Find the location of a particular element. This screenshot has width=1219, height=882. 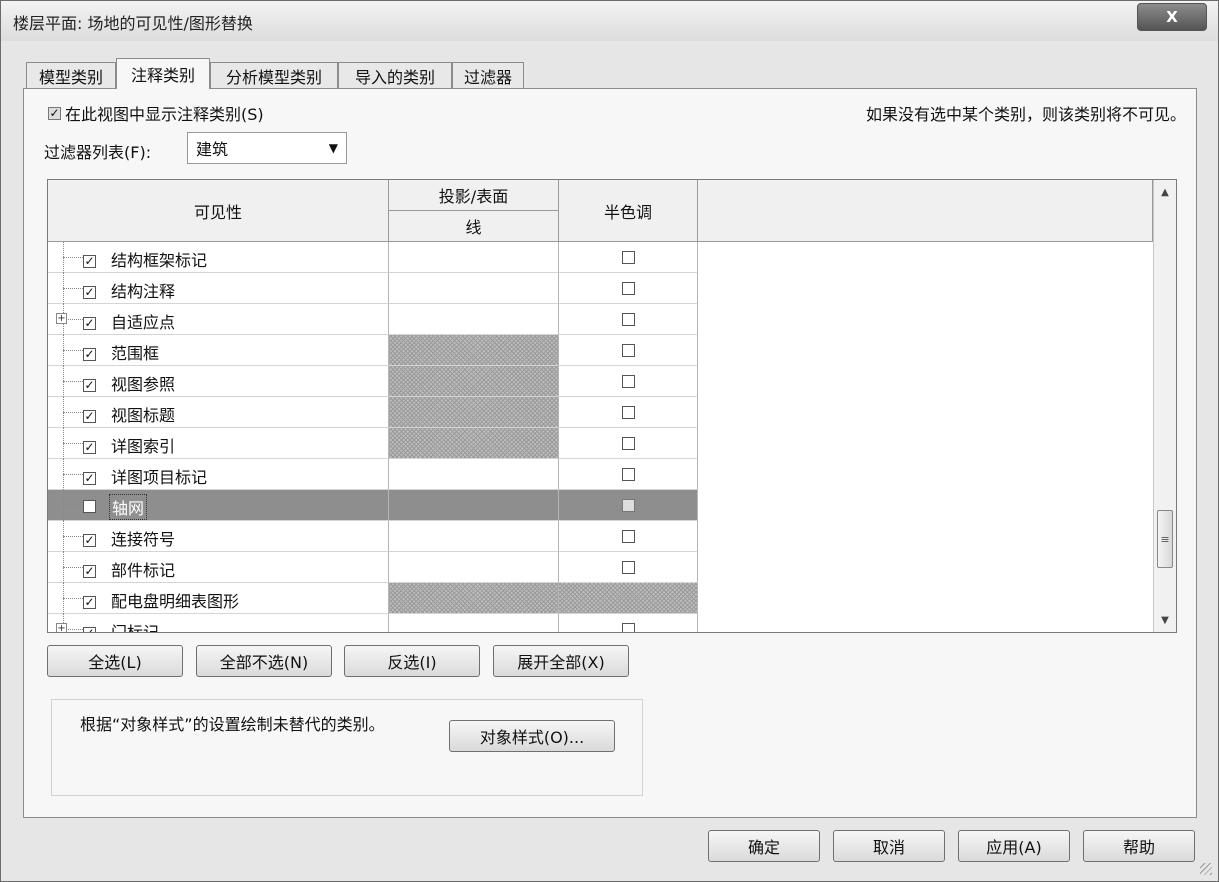

visibility-cell: ✓ 详图项目标记 is located at coordinates (218, 474).